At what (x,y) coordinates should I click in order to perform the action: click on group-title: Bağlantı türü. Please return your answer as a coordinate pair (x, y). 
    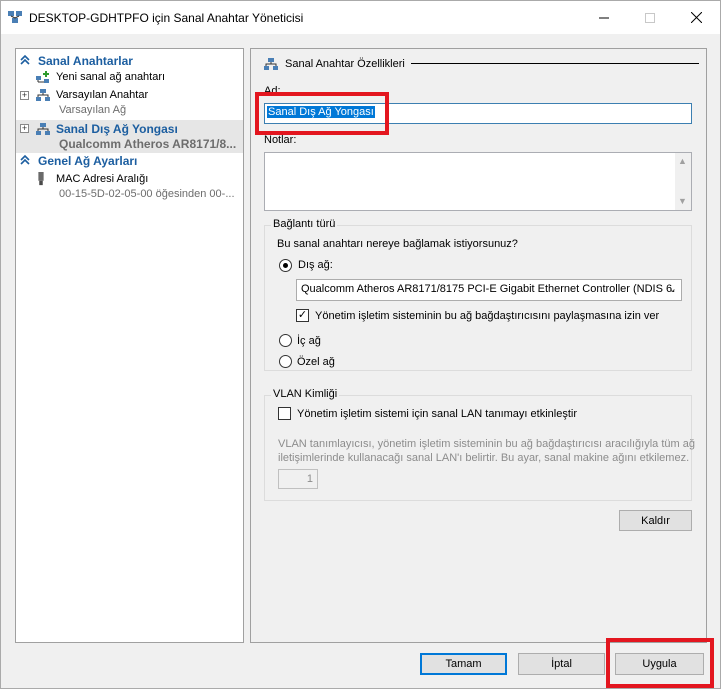
    Looking at the image, I should click on (304, 224).